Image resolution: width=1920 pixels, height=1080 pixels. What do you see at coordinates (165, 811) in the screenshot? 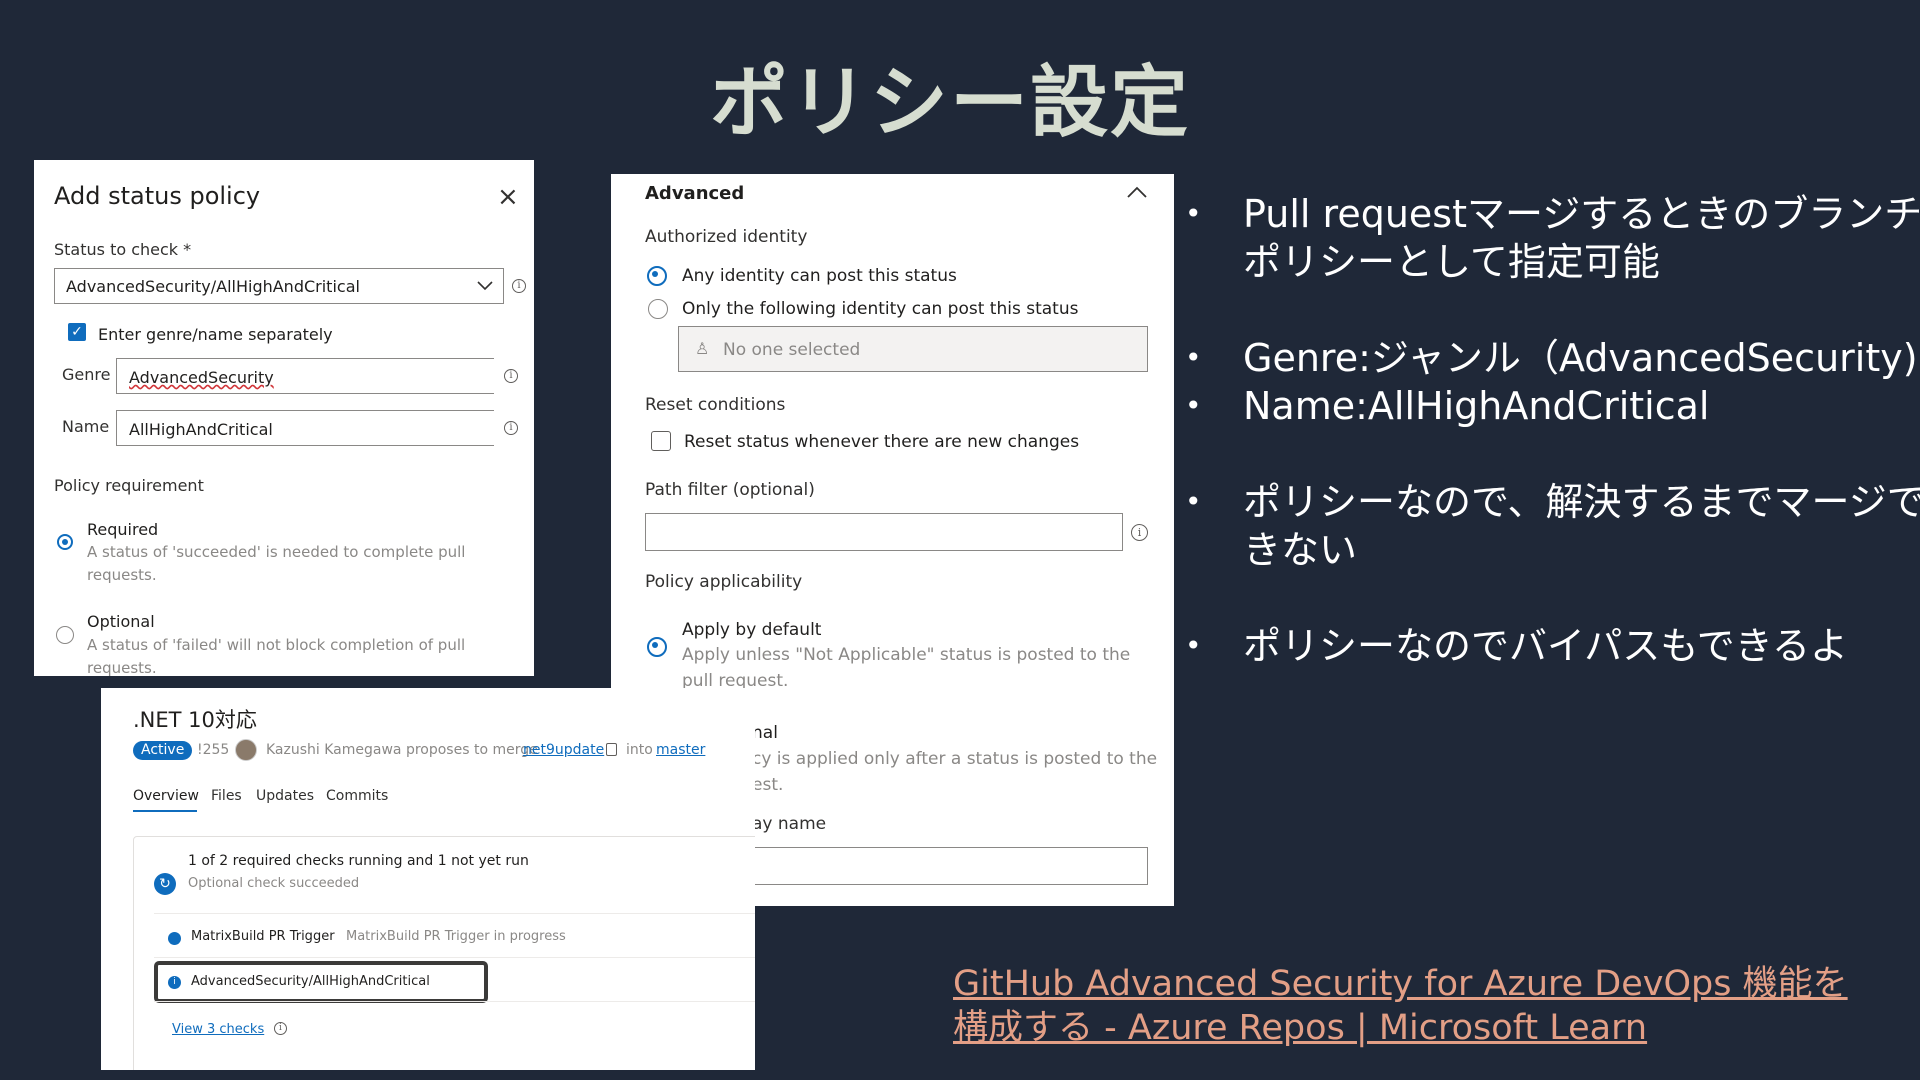
I see `tab-overview-indicator` at bounding box center [165, 811].